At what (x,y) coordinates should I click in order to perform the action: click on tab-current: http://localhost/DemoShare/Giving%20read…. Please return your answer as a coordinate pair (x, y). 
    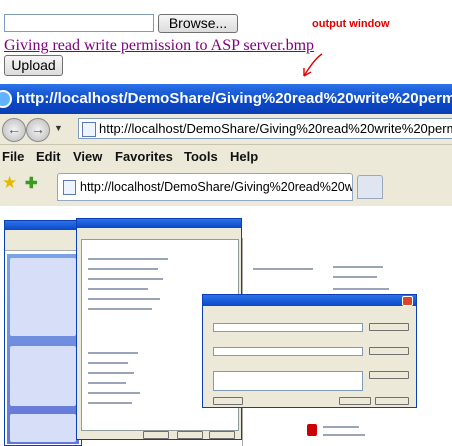
    Looking at the image, I should click on (205, 187).